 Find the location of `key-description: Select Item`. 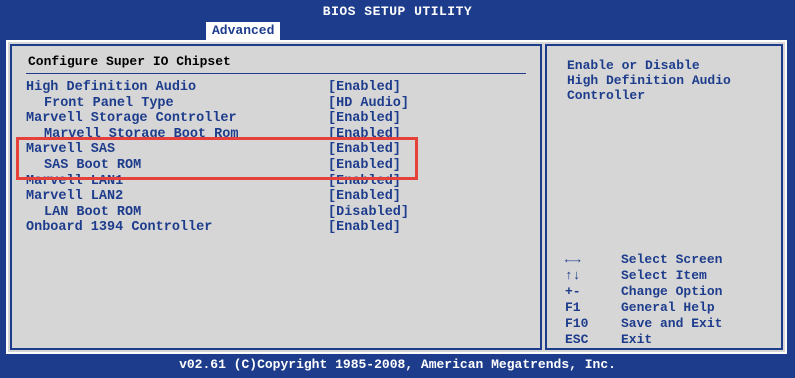

key-description: Select Item is located at coordinates (664, 275).